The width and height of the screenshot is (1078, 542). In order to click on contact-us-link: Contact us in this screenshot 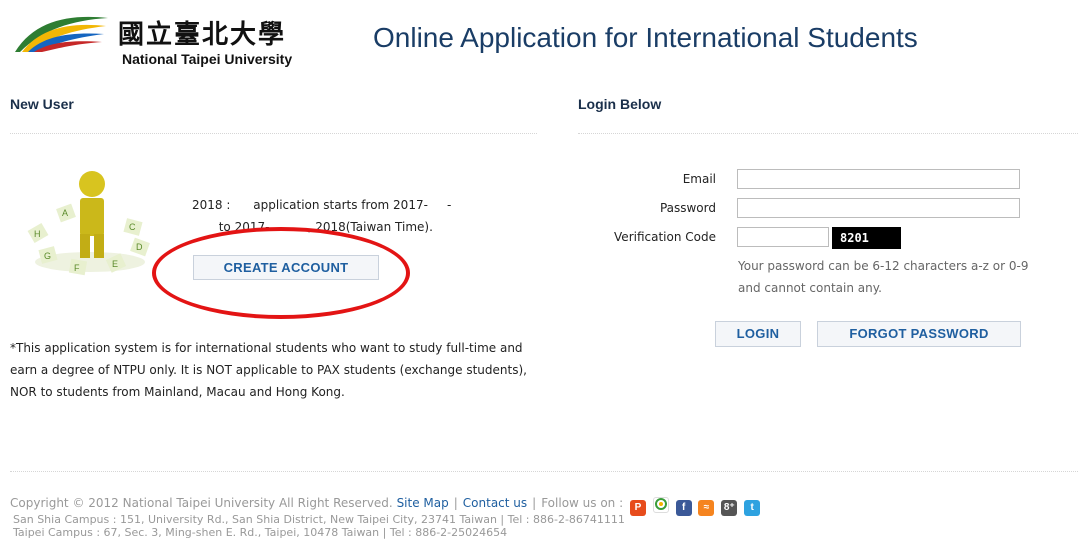, I will do `click(495, 503)`.